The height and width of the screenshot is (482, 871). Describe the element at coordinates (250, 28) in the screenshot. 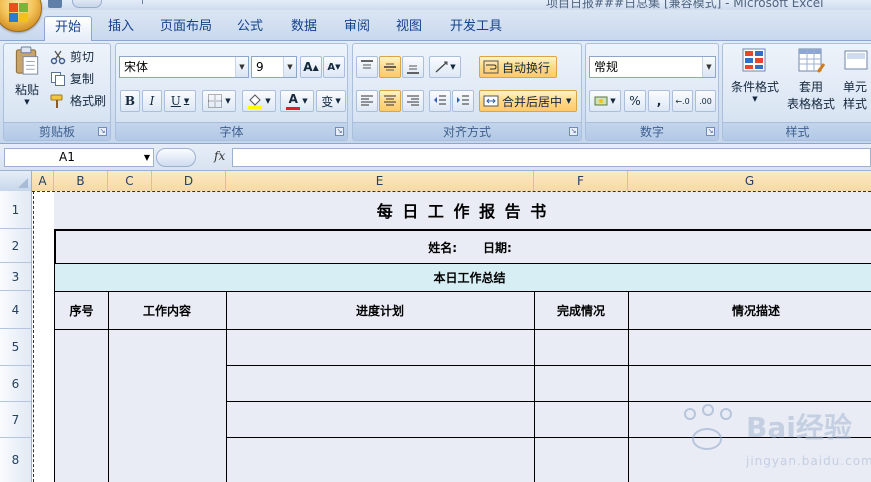

I see `tab-formulas: 公式` at that location.